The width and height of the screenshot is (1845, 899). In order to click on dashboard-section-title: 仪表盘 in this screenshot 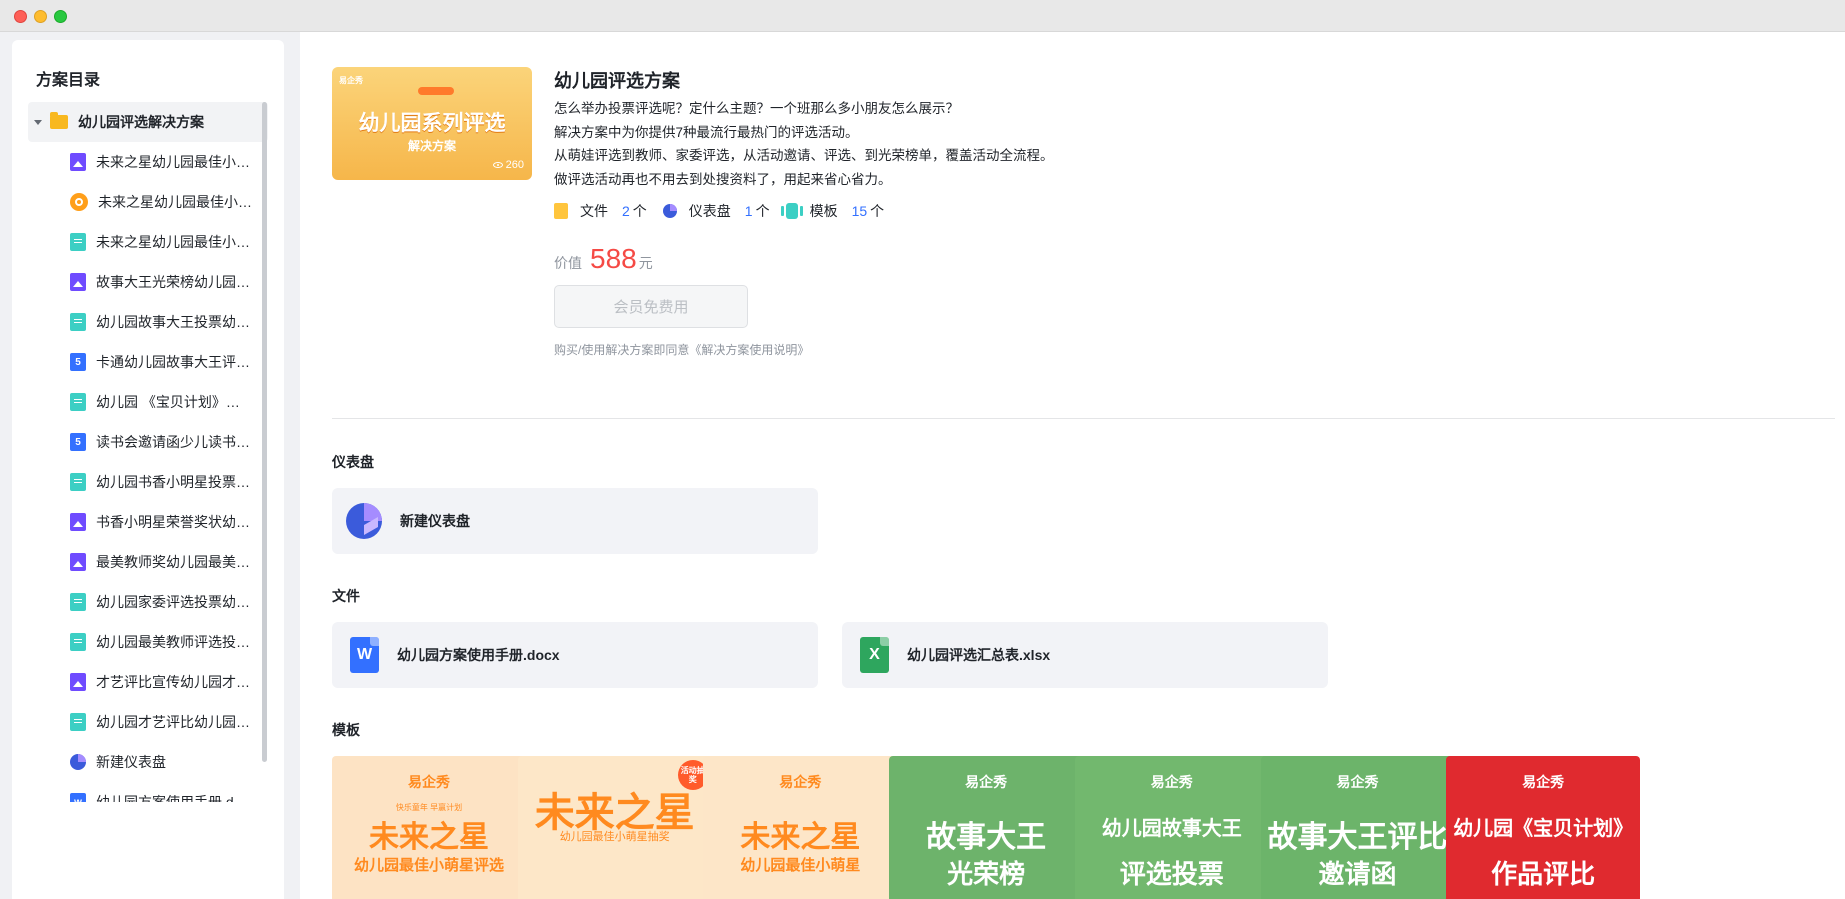, I will do `click(353, 462)`.